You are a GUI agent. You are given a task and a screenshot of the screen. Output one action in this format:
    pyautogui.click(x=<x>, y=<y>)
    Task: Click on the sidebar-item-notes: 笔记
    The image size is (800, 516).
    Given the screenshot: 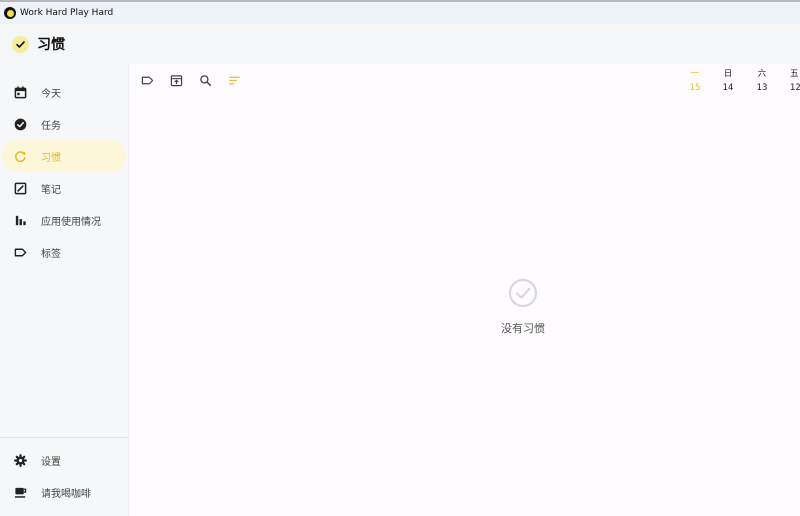 What is the action you would take?
    pyautogui.click(x=64, y=188)
    